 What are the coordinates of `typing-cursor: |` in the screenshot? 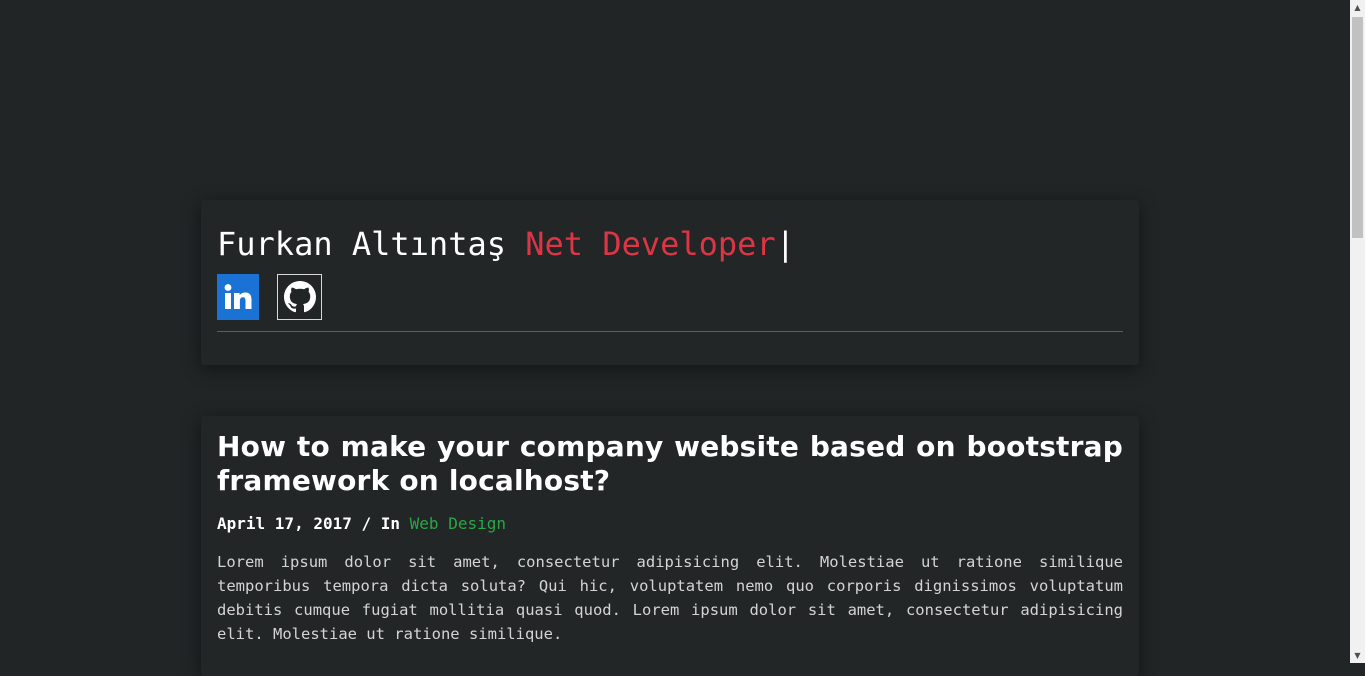 It's located at (785, 244).